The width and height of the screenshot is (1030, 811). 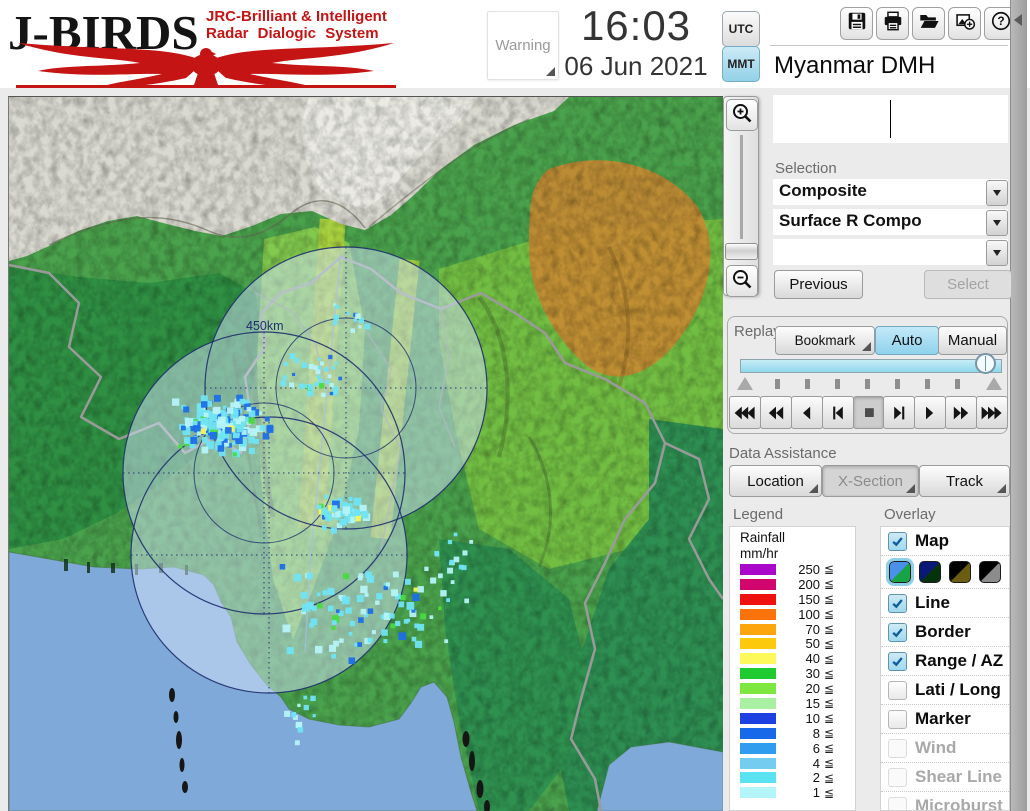 What do you see at coordinates (742, 115) in the screenshot?
I see `zoom-in-button` at bounding box center [742, 115].